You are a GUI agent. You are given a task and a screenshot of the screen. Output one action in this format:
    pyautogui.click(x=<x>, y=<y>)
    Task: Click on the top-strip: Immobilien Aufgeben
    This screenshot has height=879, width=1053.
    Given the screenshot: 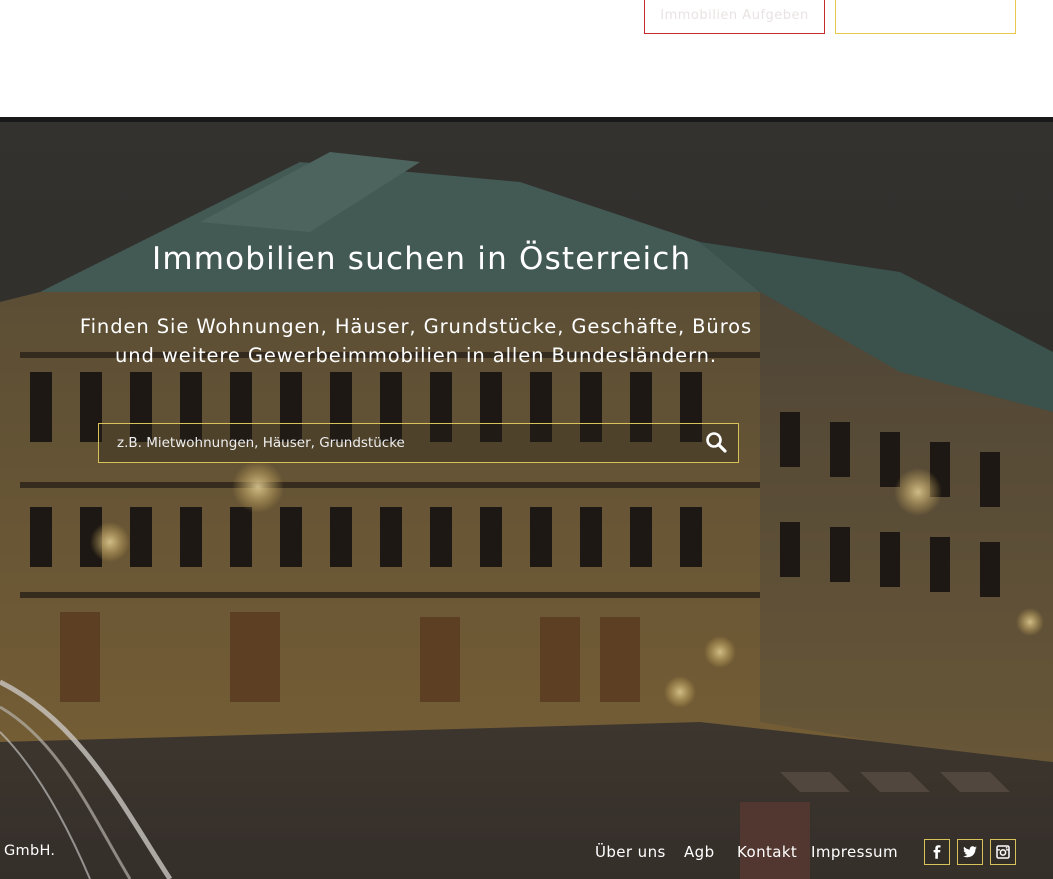 What is the action you would take?
    pyautogui.click(x=526, y=58)
    